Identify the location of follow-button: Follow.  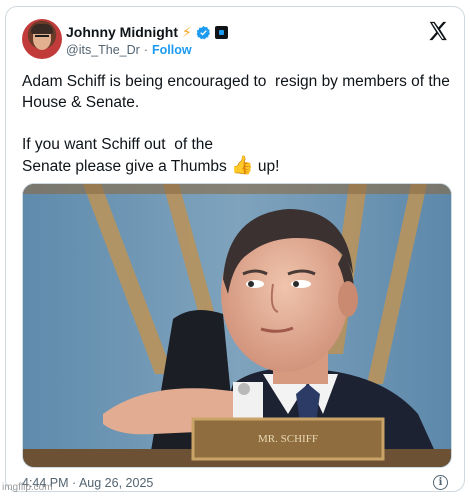
(172, 50).